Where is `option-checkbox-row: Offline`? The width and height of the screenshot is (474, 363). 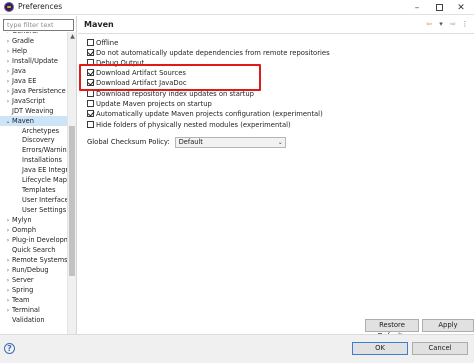 option-checkbox-row: Offline is located at coordinates (102, 43).